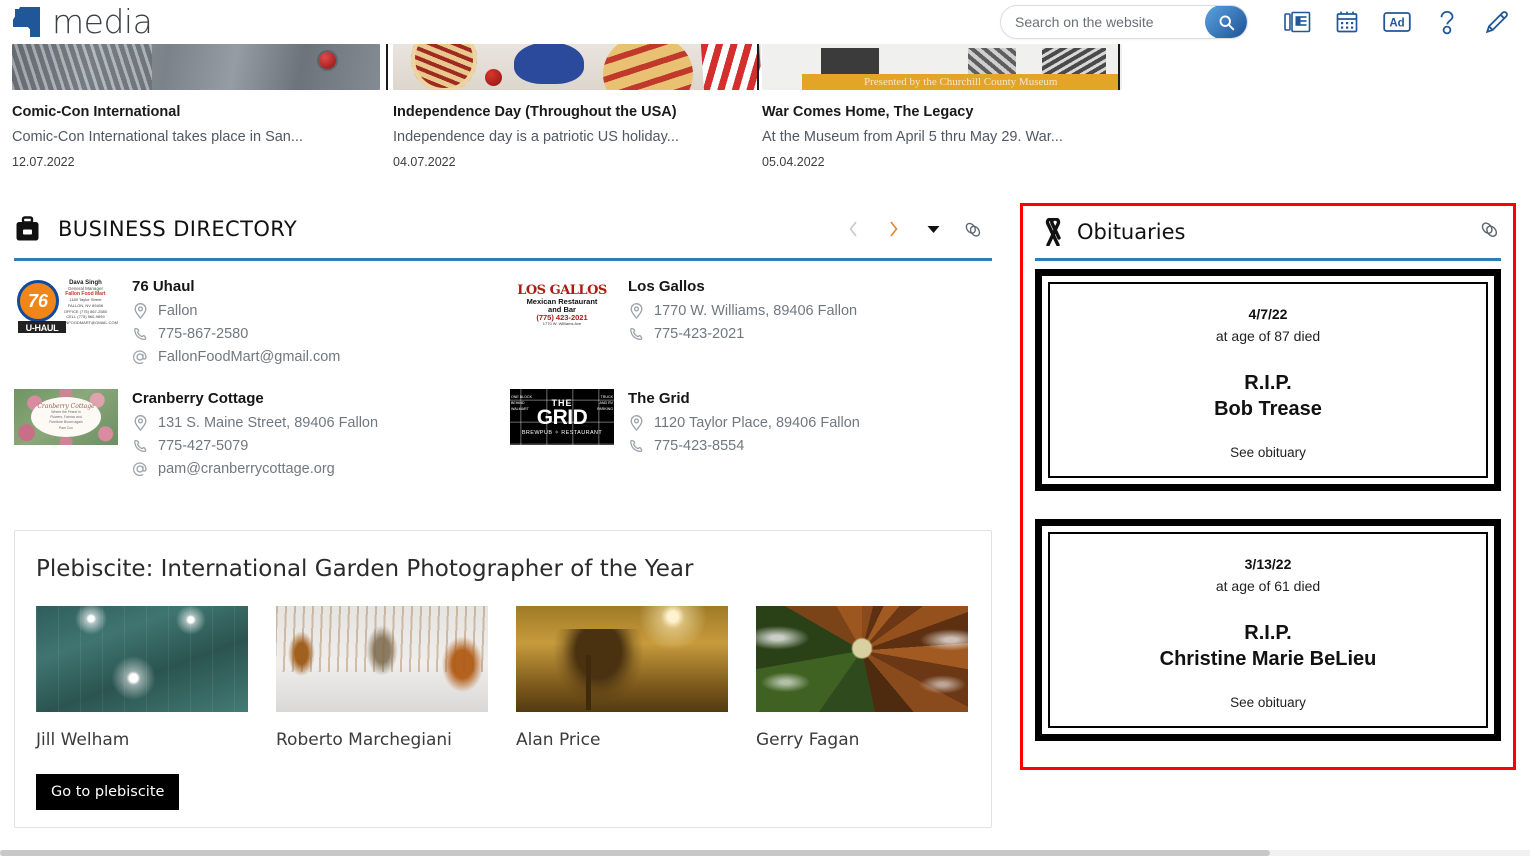  I want to click on business-phone-row: 775-427-5079, so click(321, 446).